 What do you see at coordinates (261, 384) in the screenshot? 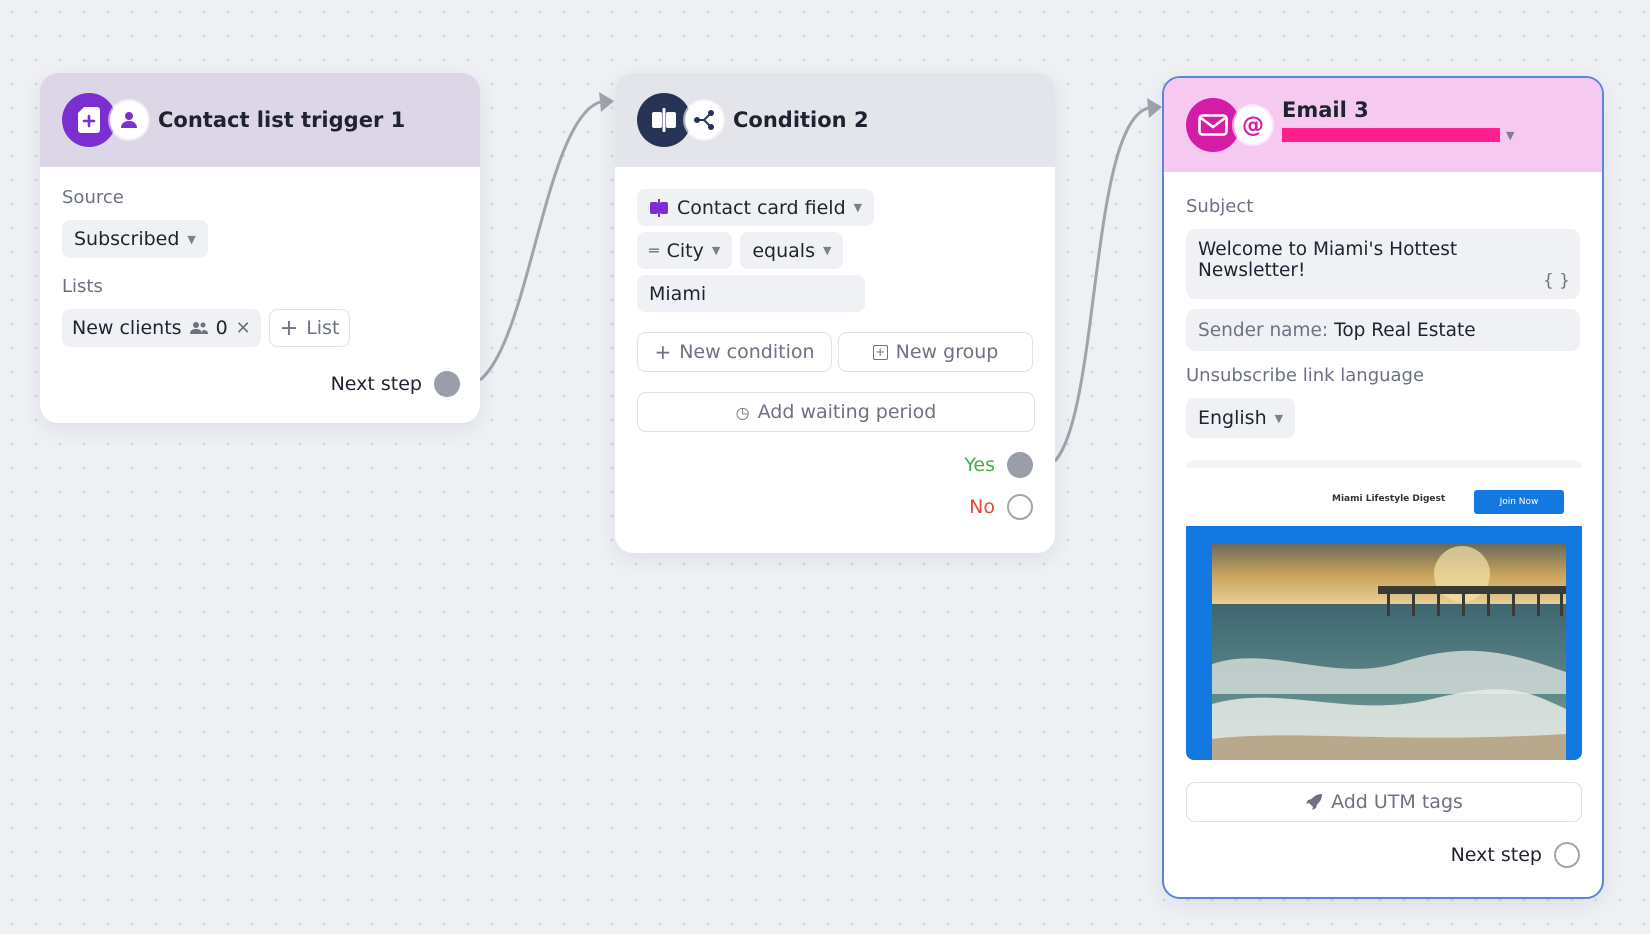
I see `trigger-next-step: Next step` at bounding box center [261, 384].